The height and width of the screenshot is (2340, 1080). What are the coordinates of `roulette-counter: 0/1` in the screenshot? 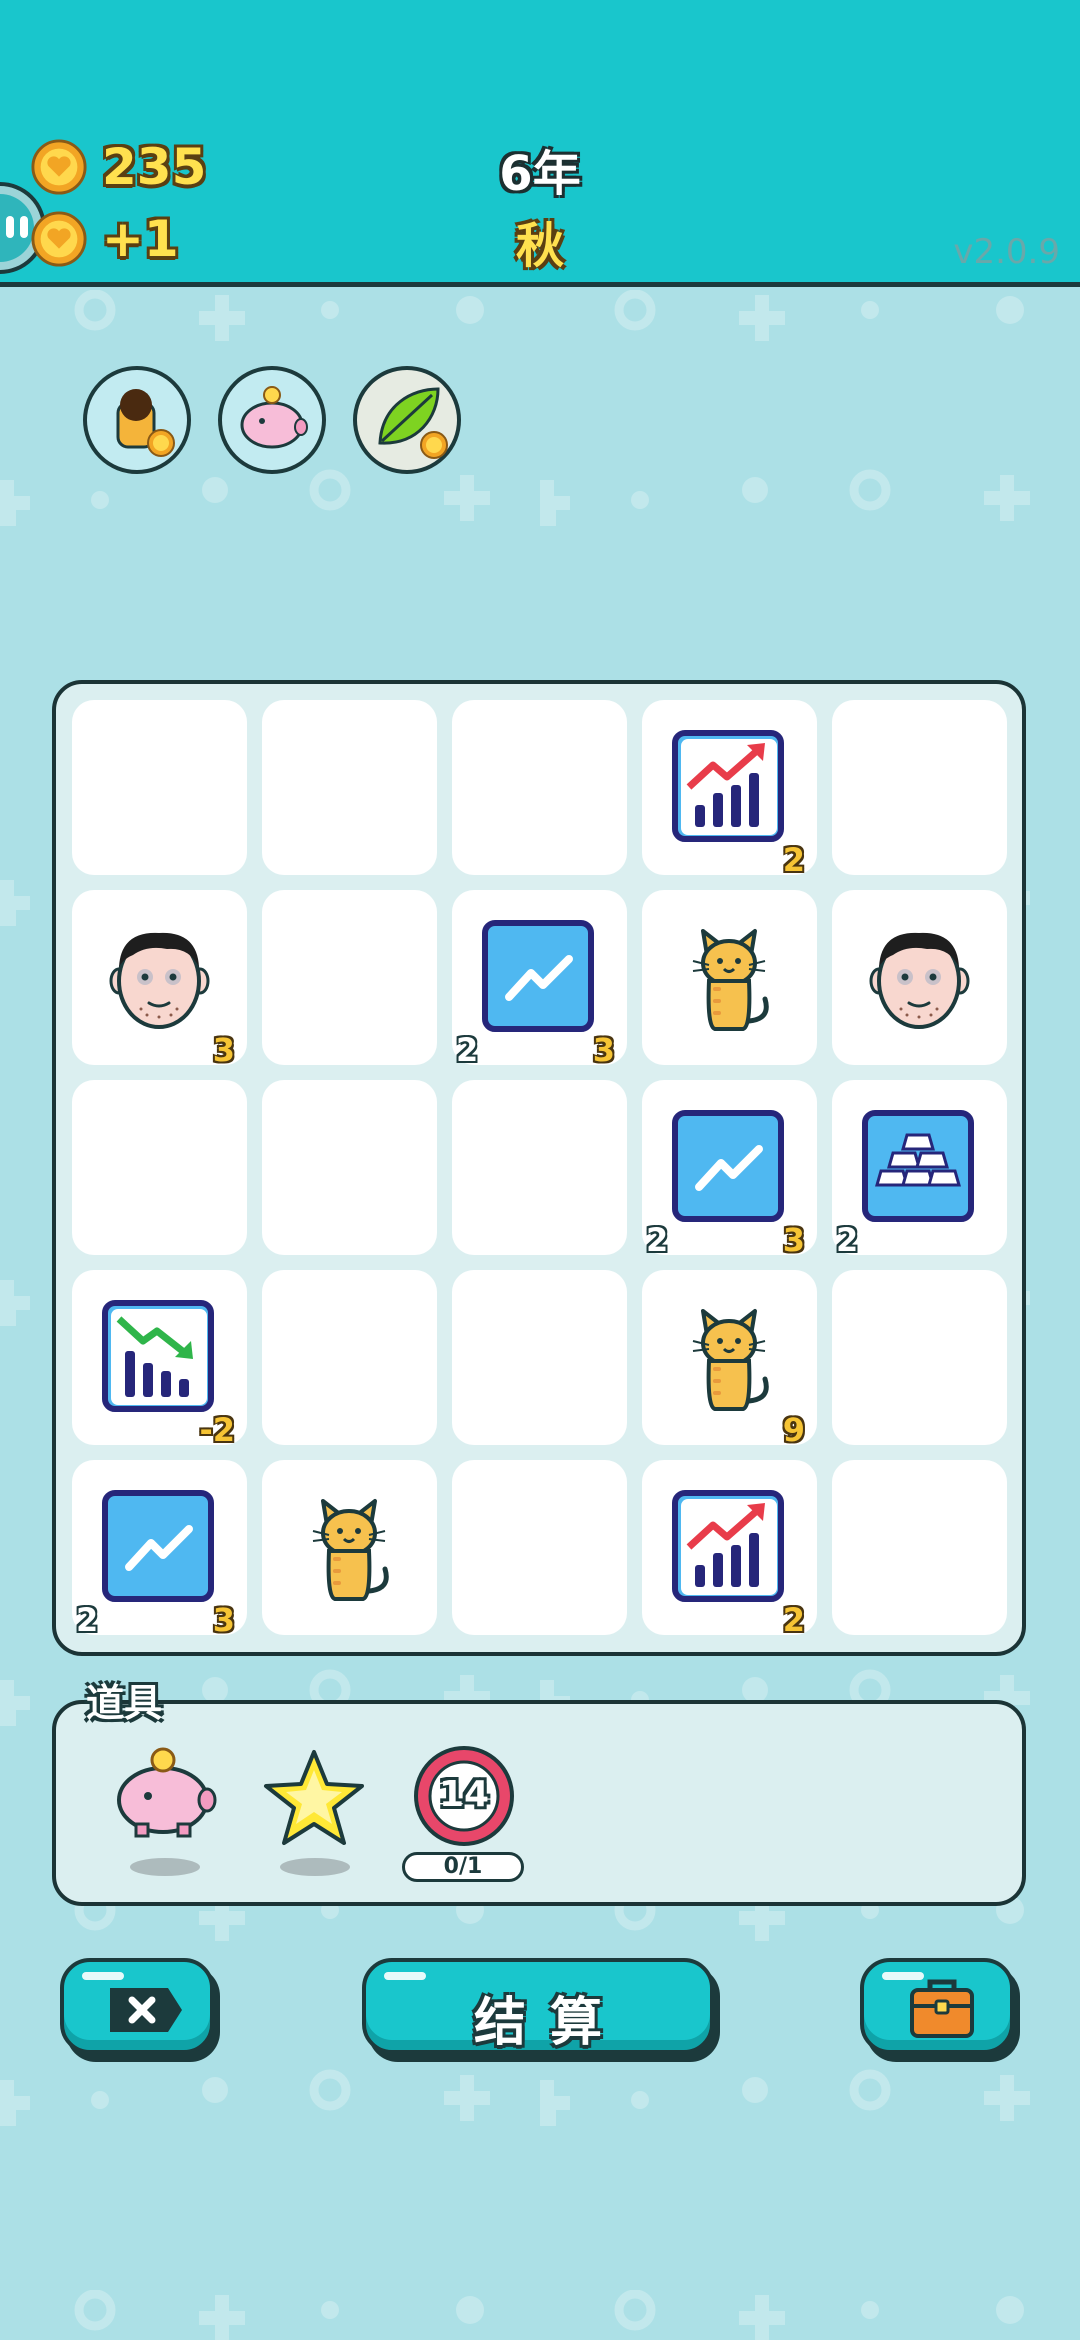 It's located at (463, 1867).